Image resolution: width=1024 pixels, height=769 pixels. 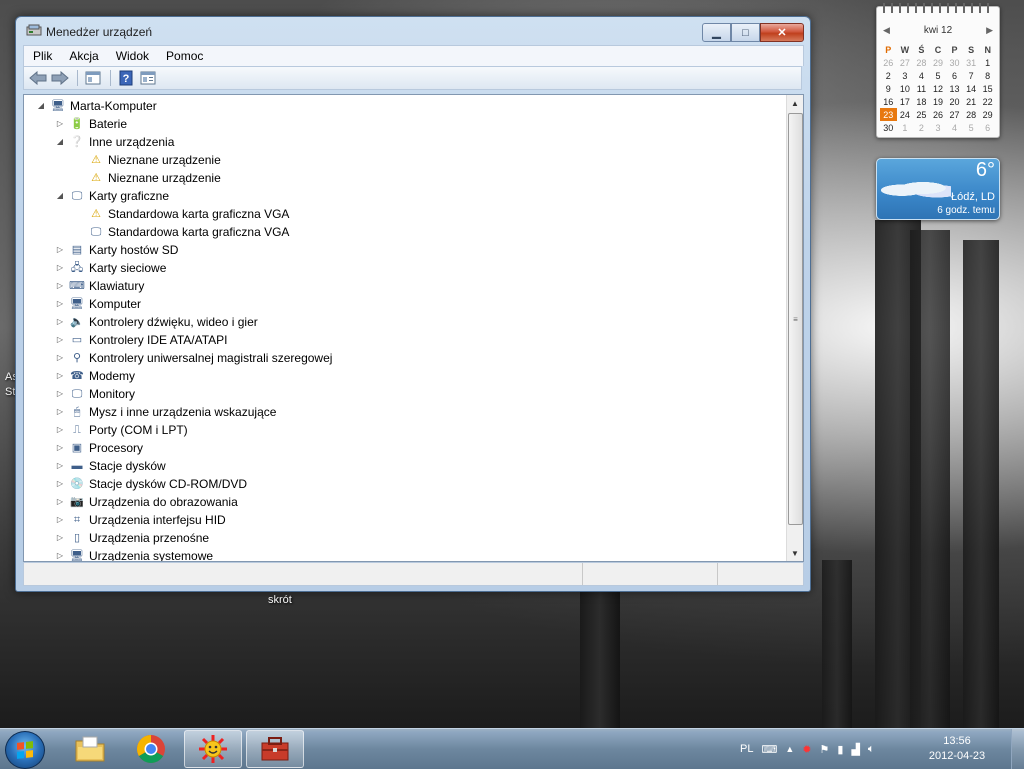 What do you see at coordinates (921, 127) in the screenshot?
I see `calendar-day: 2` at bounding box center [921, 127].